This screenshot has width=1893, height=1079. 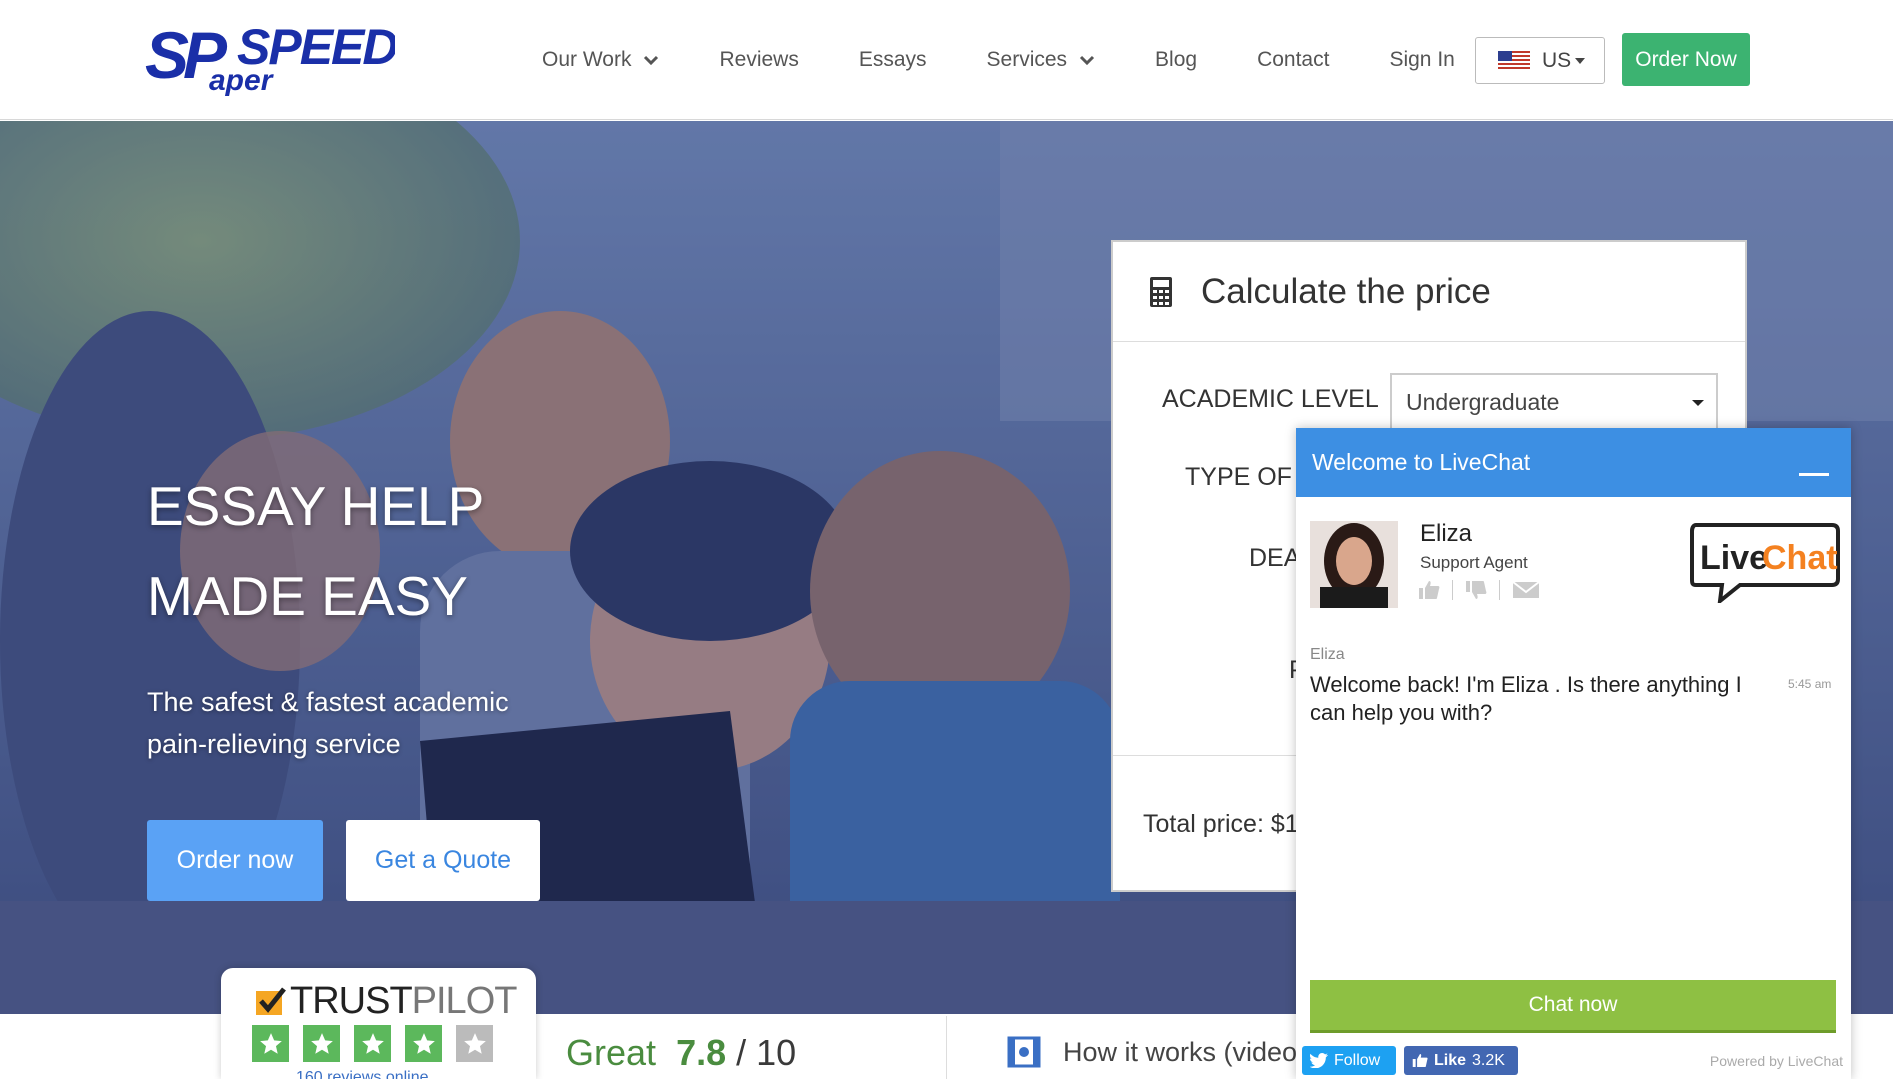 What do you see at coordinates (291, 58) in the screenshot?
I see `speedypaper-logo: SP SPEEDY aper` at bounding box center [291, 58].